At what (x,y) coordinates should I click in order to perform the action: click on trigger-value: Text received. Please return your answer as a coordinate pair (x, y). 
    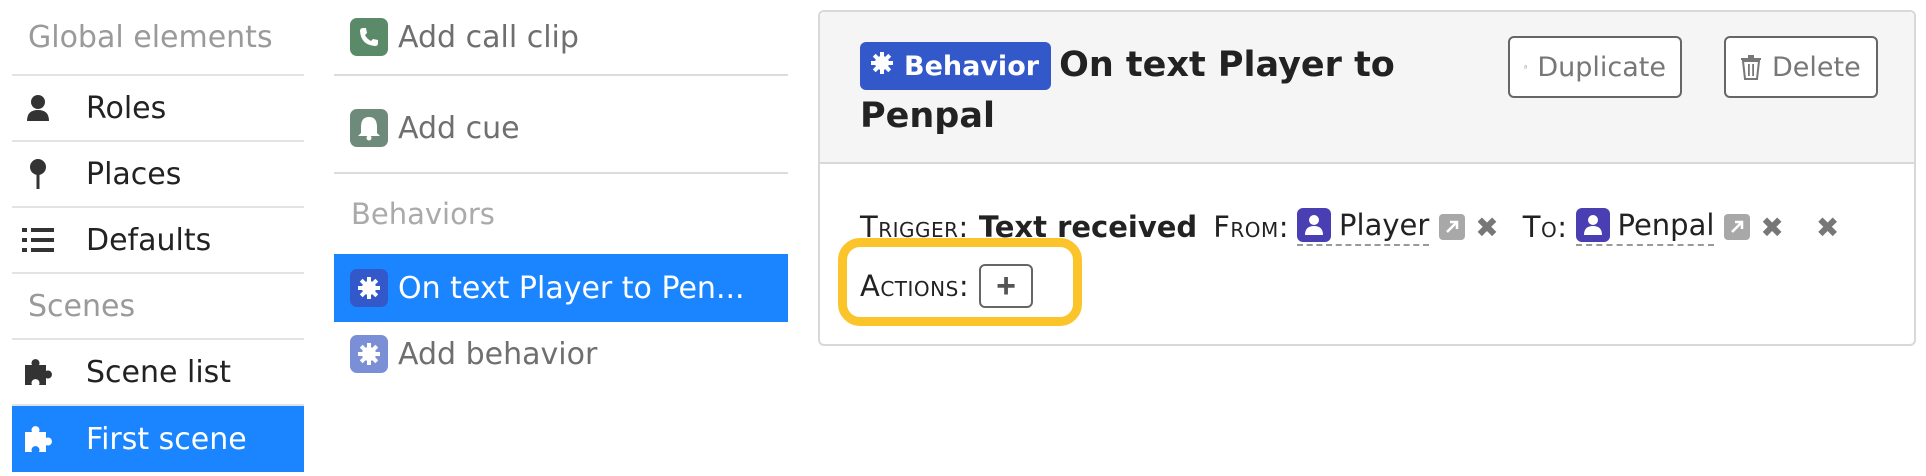
    Looking at the image, I should click on (1088, 227).